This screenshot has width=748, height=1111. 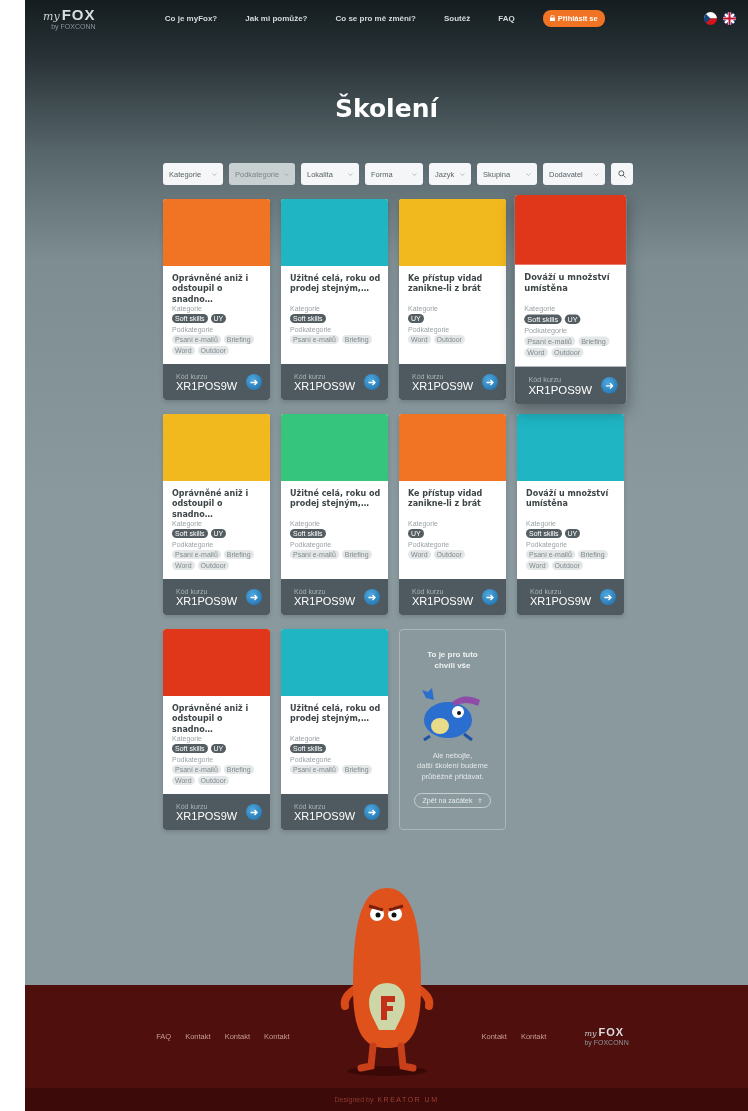 What do you see at coordinates (729, 18) in the screenshot?
I see `uk-flag-icon` at bounding box center [729, 18].